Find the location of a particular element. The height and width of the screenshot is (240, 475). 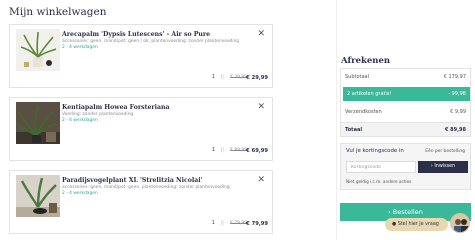

total-value: € 89,98 is located at coordinates (455, 130).